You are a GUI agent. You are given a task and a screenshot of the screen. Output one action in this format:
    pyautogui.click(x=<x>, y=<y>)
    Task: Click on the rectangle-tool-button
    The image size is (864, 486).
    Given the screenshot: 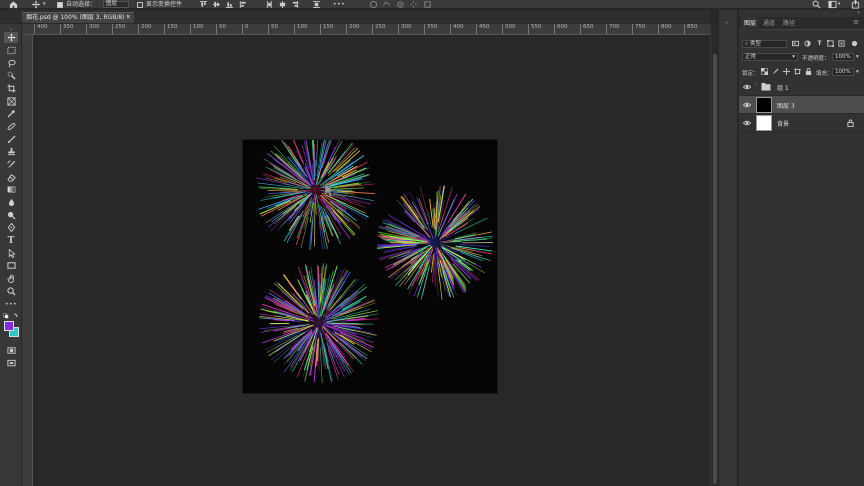 What is the action you would take?
    pyautogui.click(x=11, y=265)
    